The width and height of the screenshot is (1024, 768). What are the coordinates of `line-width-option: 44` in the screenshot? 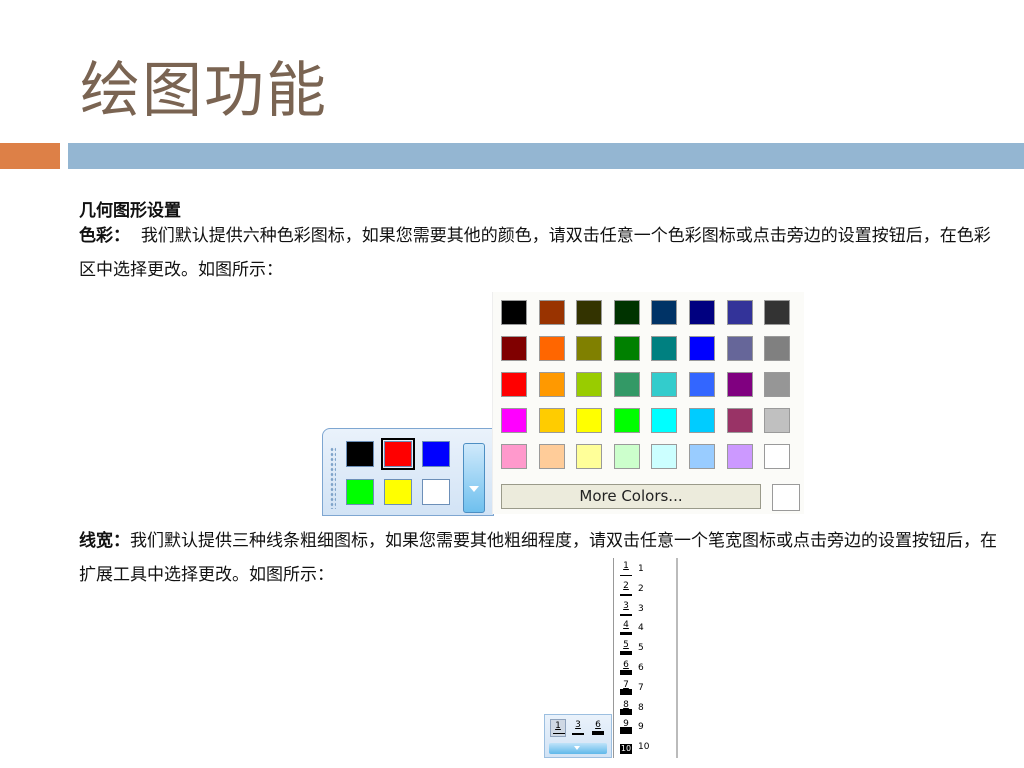 It's located at (646, 630).